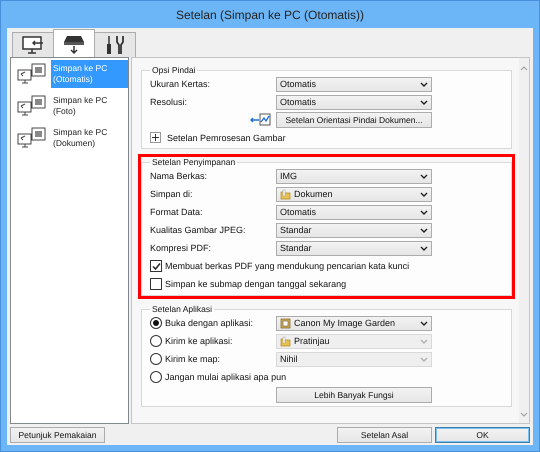  I want to click on footer-button: Setelan Asal, so click(384, 435).